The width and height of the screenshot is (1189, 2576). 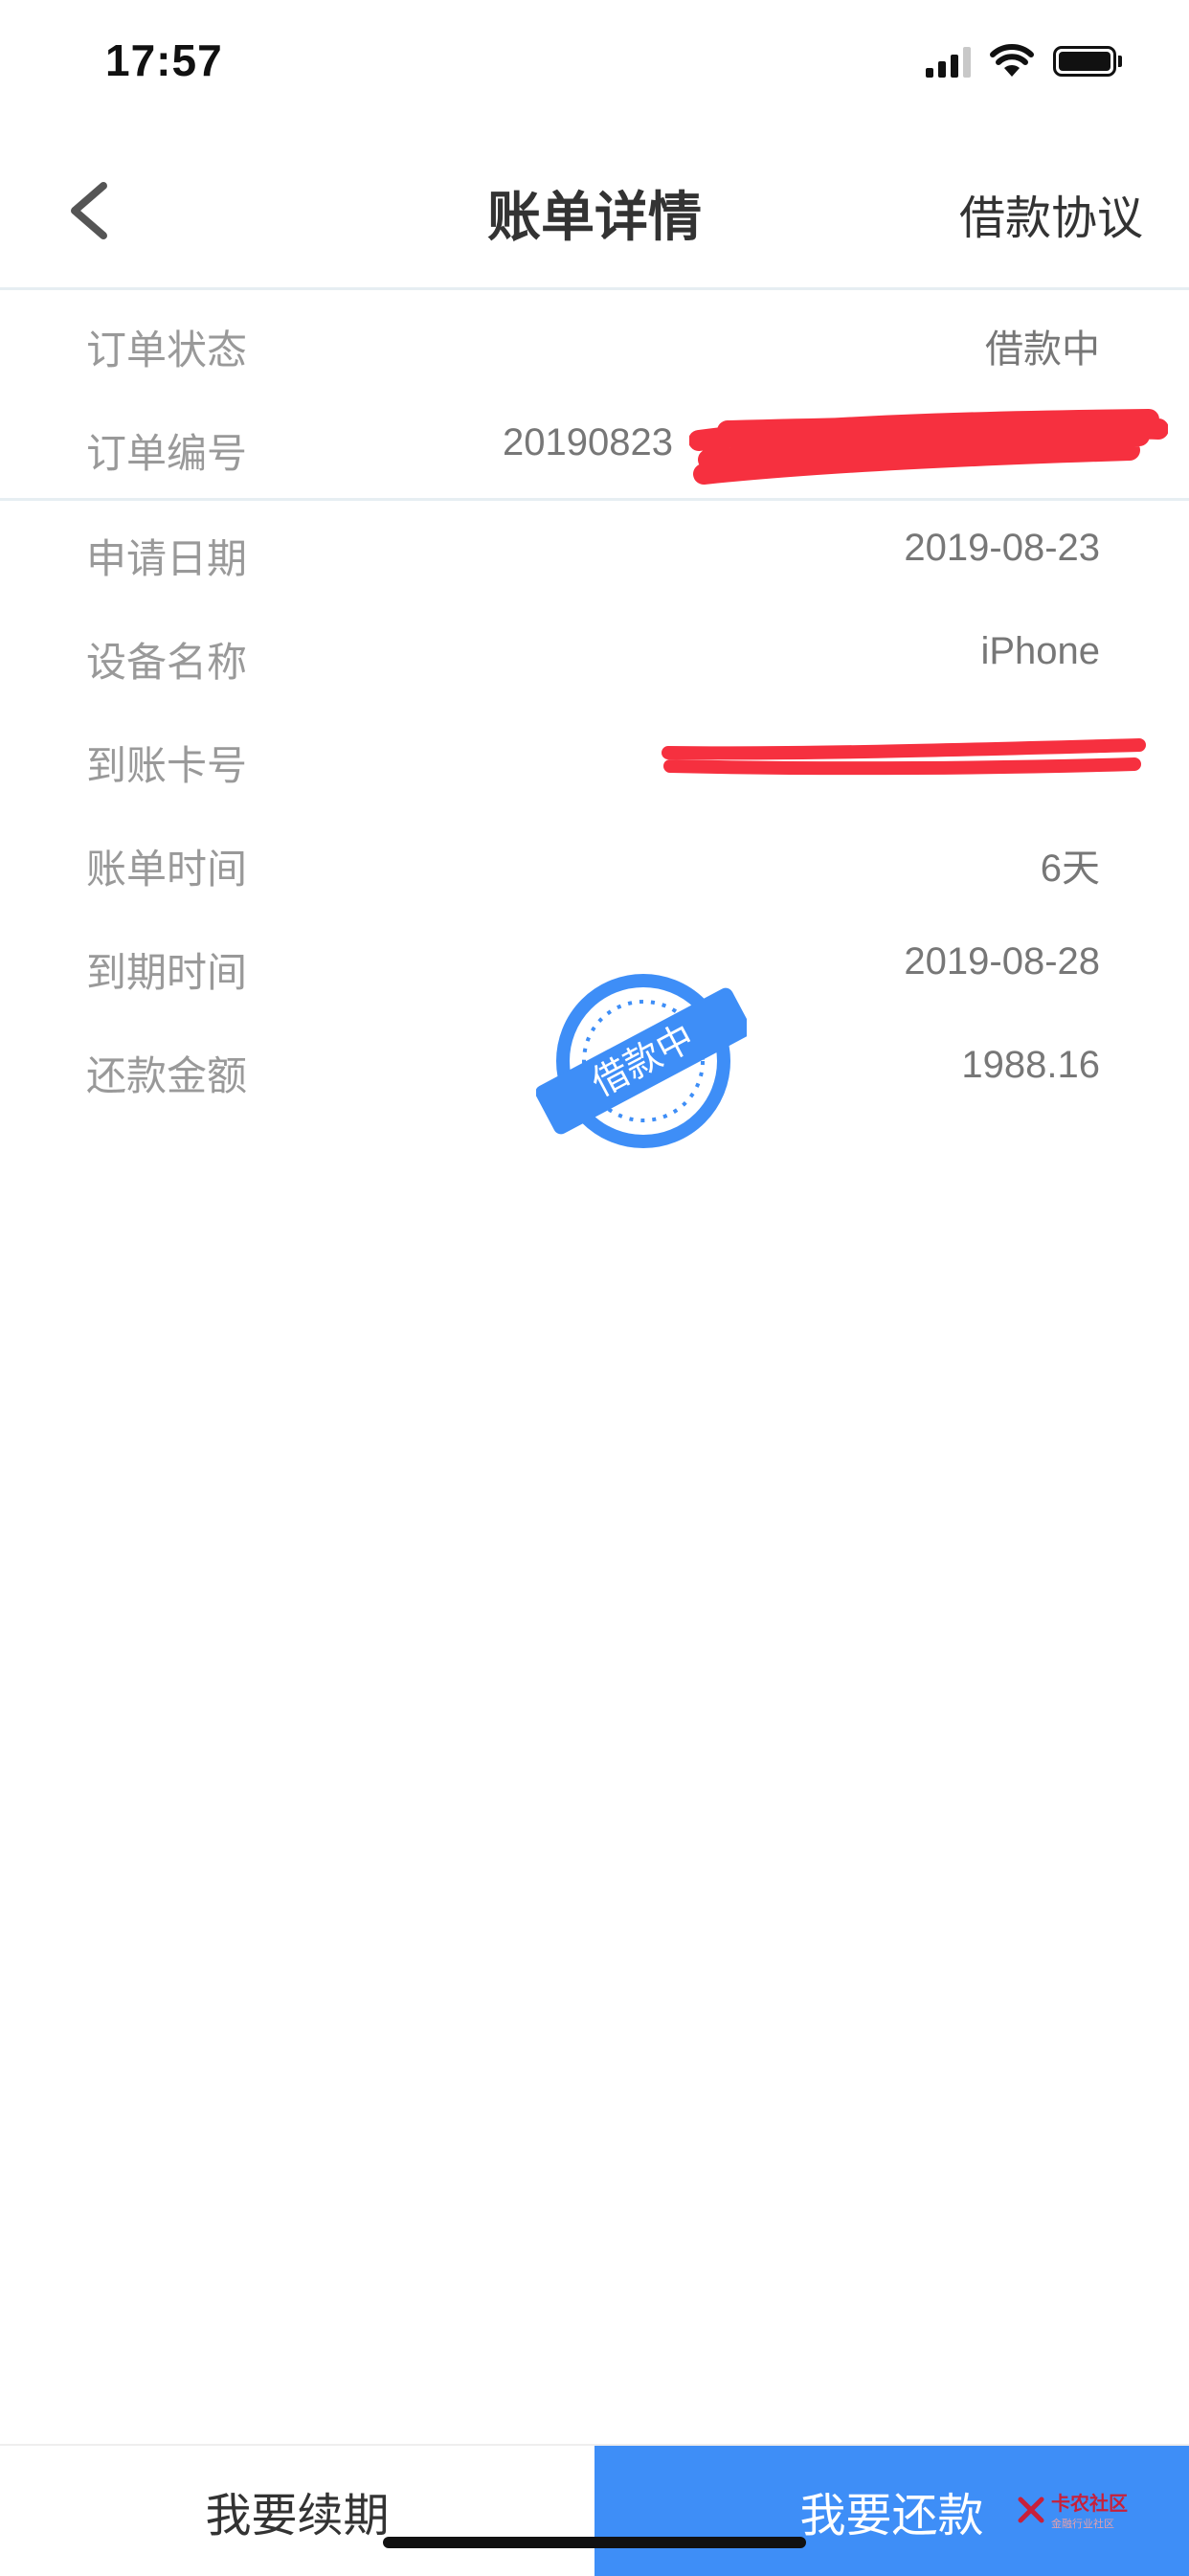 I want to click on row-value: 2019-08-23, so click(x=1002, y=548).